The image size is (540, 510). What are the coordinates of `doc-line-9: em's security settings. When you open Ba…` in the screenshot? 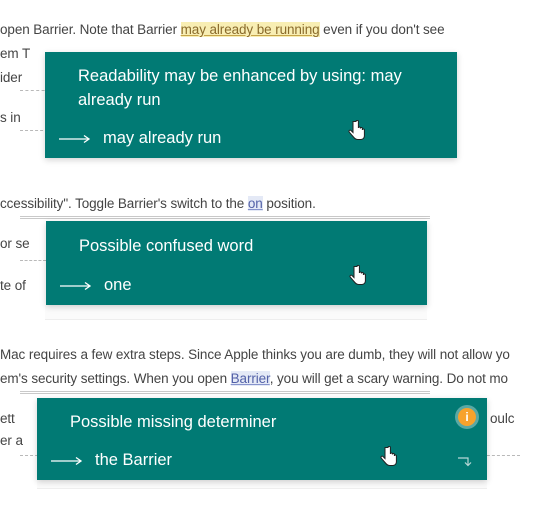 It's located at (254, 378).